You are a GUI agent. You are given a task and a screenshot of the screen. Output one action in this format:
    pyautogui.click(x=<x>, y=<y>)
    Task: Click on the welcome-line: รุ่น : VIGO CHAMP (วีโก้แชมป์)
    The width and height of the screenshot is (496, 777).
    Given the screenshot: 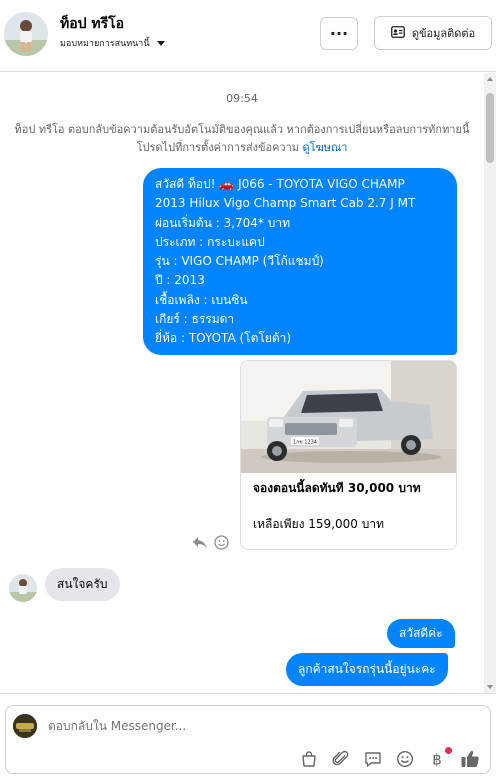 What is the action you would take?
    pyautogui.click(x=239, y=261)
    